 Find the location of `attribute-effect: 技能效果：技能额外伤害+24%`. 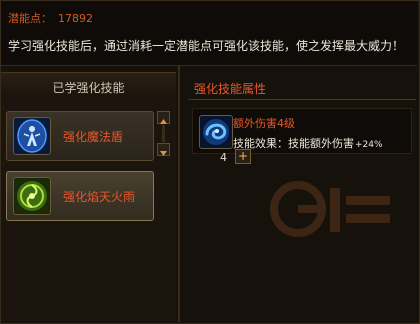

attribute-effect: 技能效果：技能额外伤害+24% is located at coordinates (308, 143).